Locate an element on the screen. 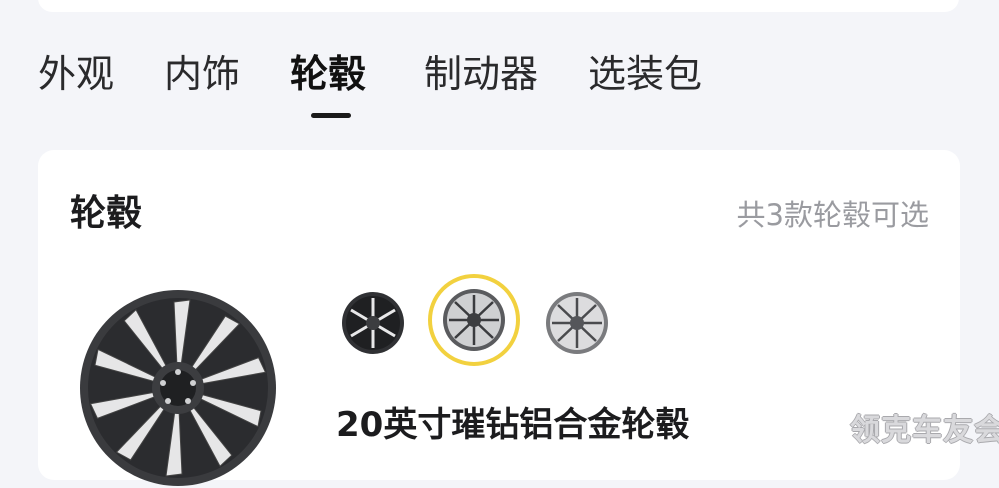 The image size is (999, 488). tab-interior: 内饰 is located at coordinates (202, 74).